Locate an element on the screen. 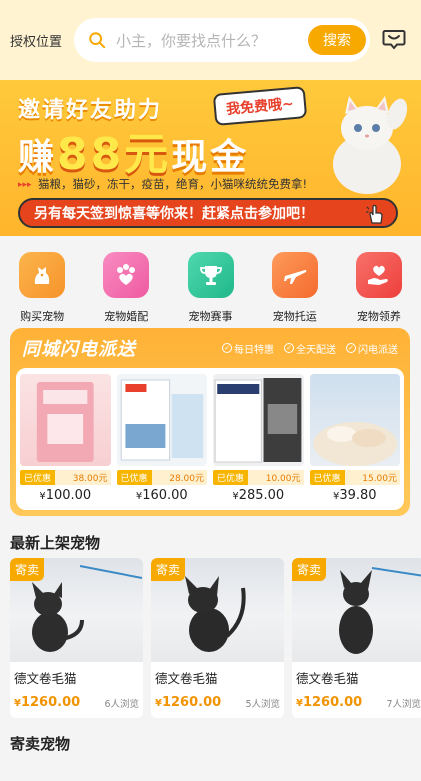 The height and width of the screenshot is (781, 421). search-icon is located at coordinates (97, 40).